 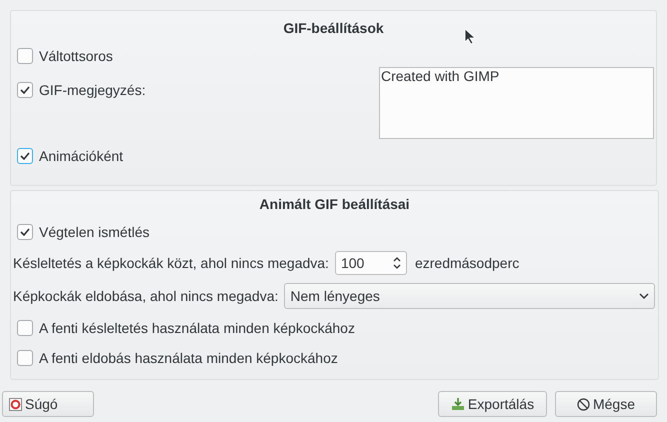 I want to click on spin-arrows-icon, so click(x=396, y=263).